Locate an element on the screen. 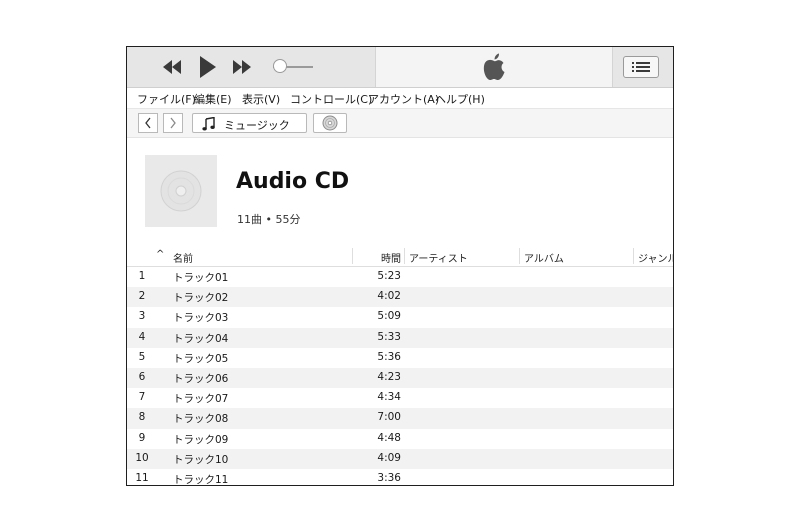 The height and width of the screenshot is (532, 800). rewind-icon is located at coordinates (172, 67).